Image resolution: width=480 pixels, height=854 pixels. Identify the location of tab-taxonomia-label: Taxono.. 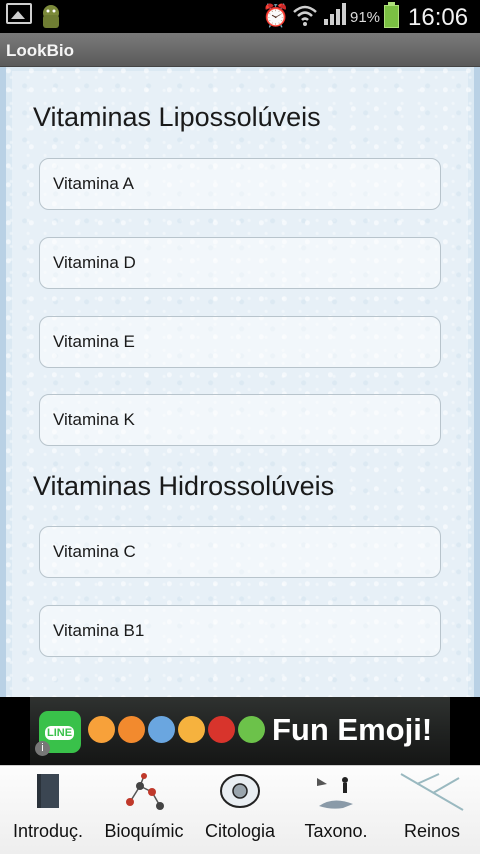
(336, 831).